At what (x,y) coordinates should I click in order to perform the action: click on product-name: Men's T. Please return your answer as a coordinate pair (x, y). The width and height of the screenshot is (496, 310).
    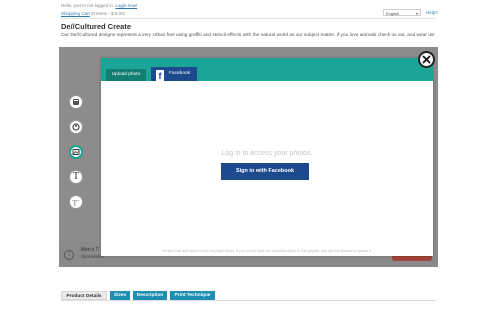
    Looking at the image, I should click on (90, 250).